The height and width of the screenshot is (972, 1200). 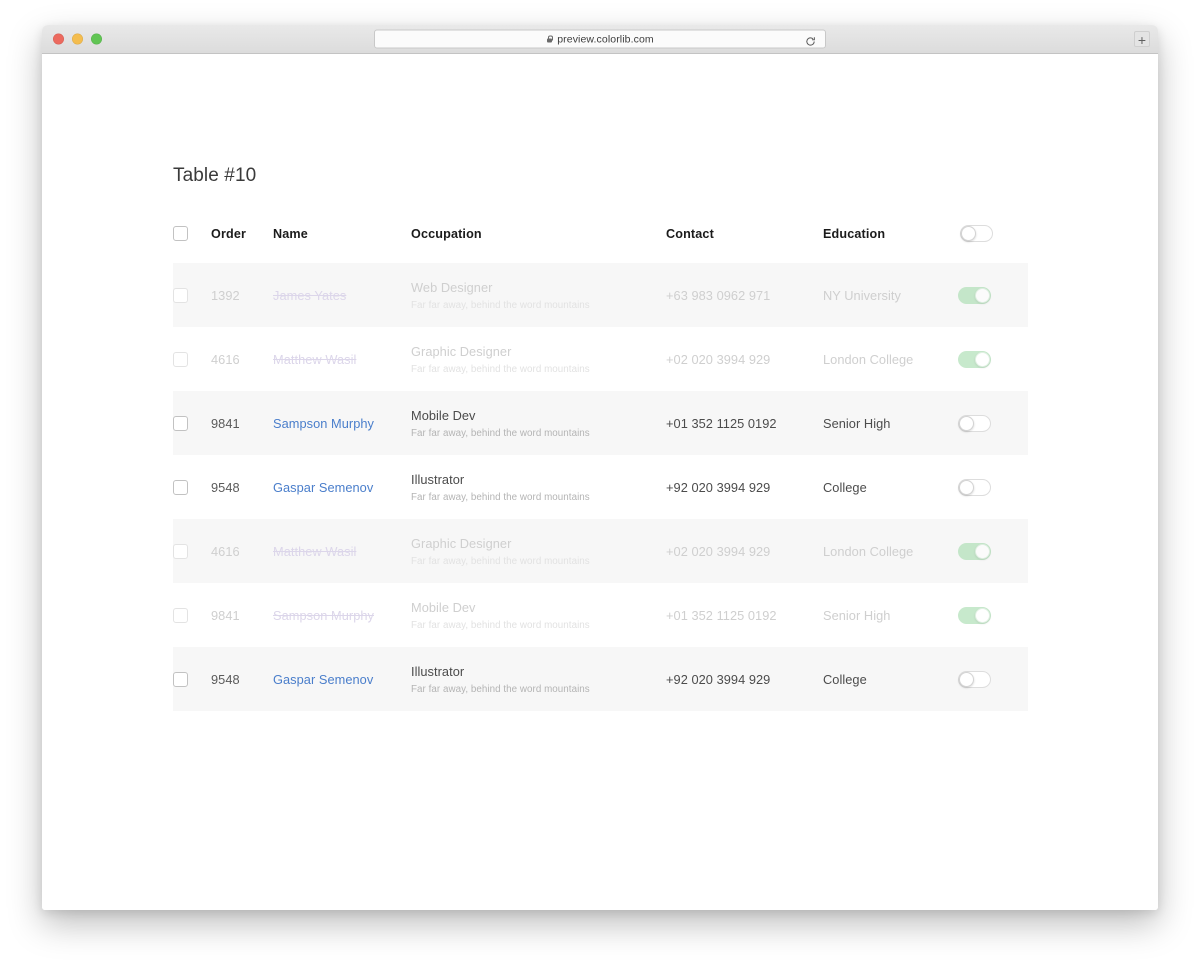 I want to click on cell-contact: +01 352 1125 0192, so click(x=744, y=423).